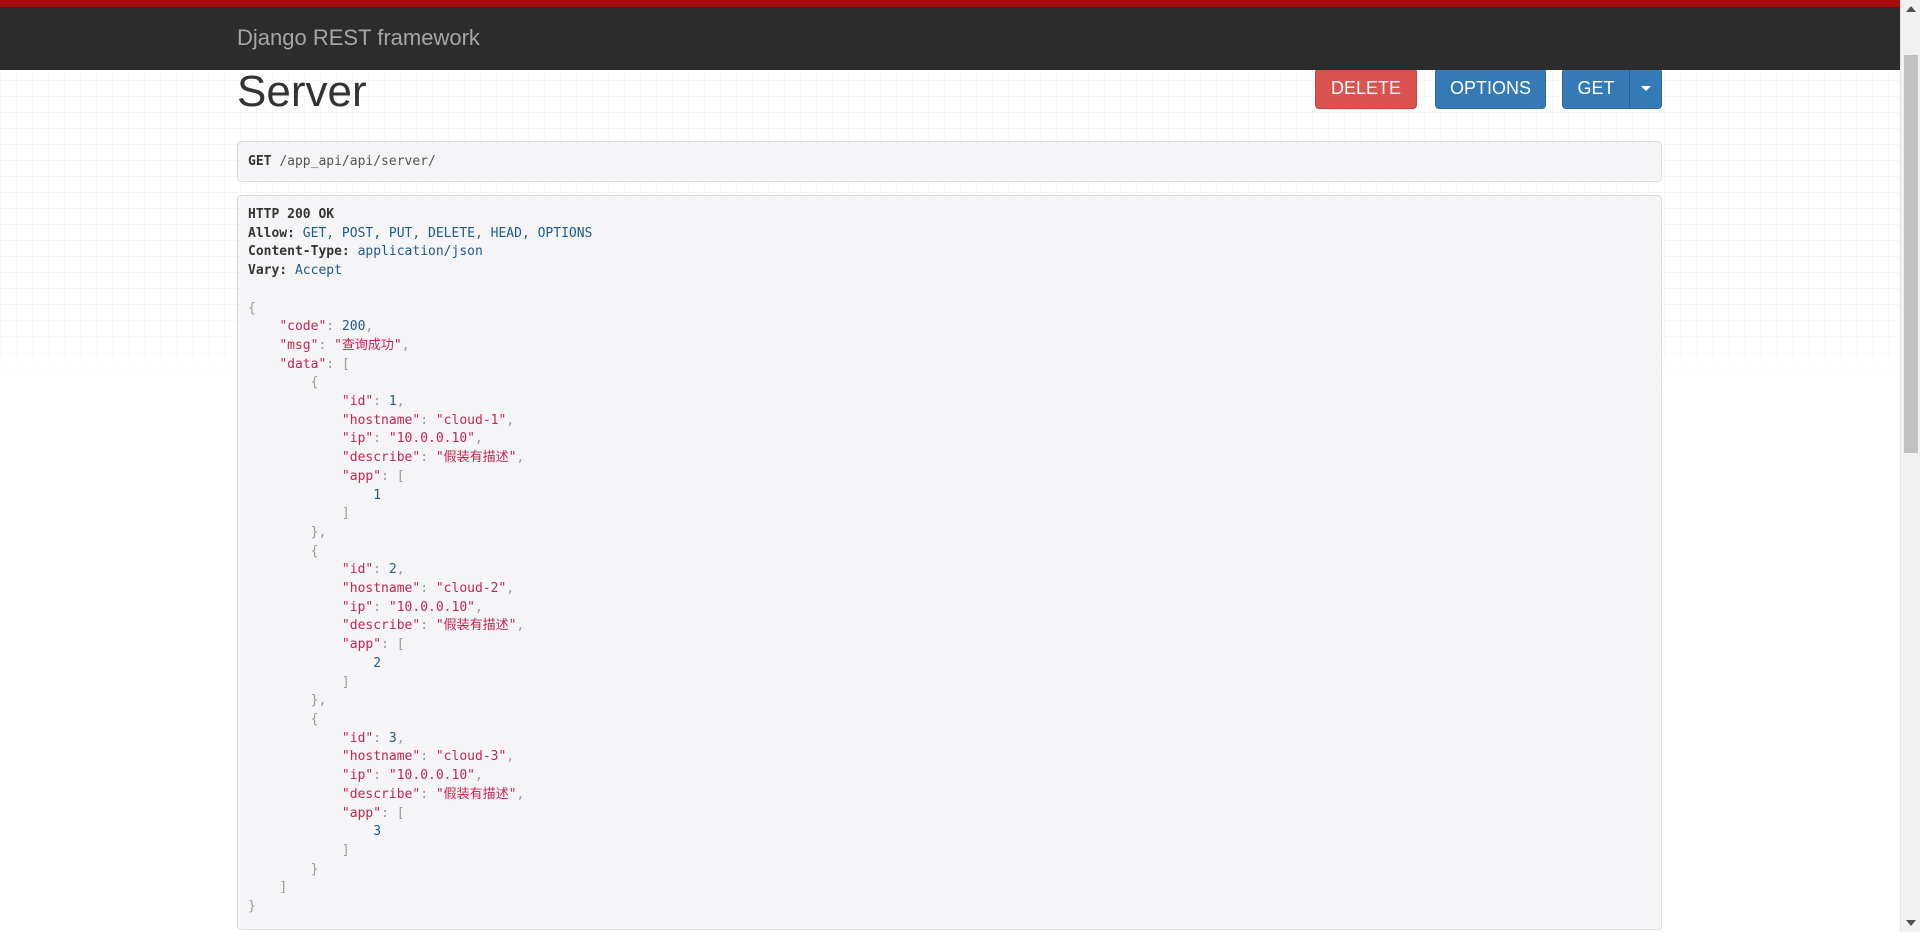 The image size is (1920, 932). Describe the element at coordinates (471, 420) in the screenshot. I see `json-string-value: "cloud-1"` at that location.